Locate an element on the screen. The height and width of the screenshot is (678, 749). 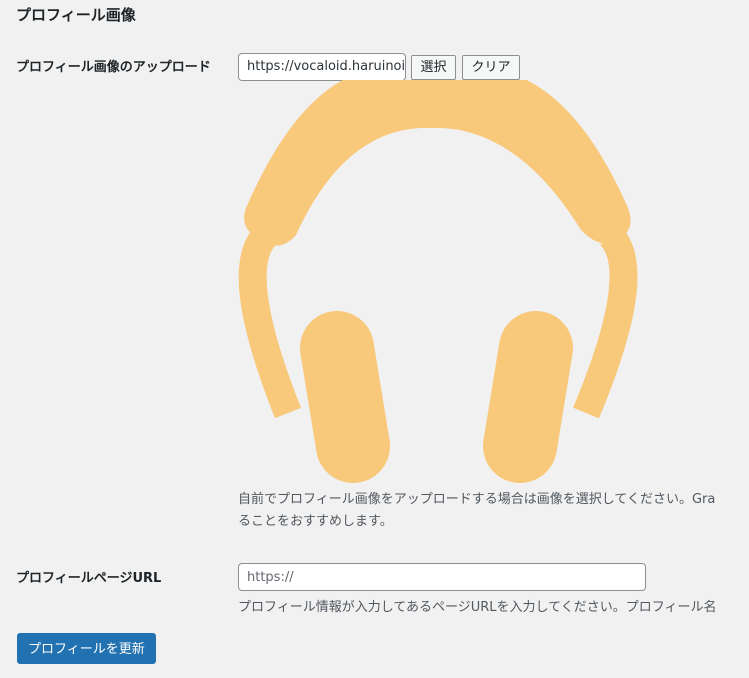
profile-image-upload-label: プロフィール画像のアップロード is located at coordinates (113, 67).